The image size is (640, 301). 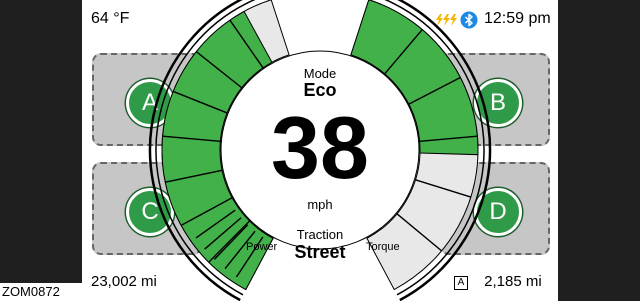 I want to click on left-frame, so click(x=41, y=150).